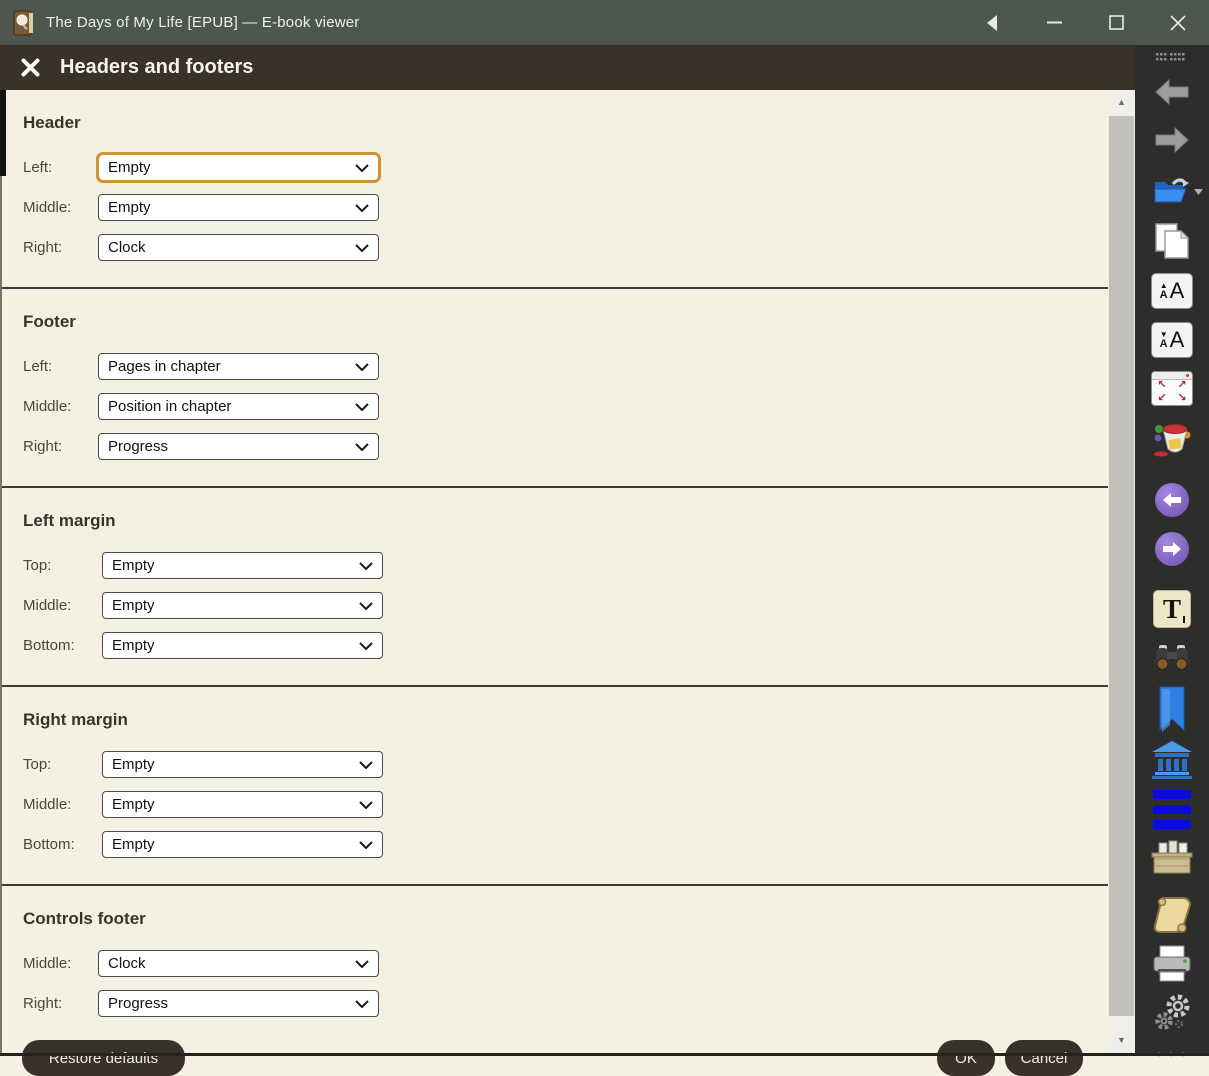 The width and height of the screenshot is (1209, 1076). I want to click on footer-middle-select: Position in chapter, so click(238, 406).